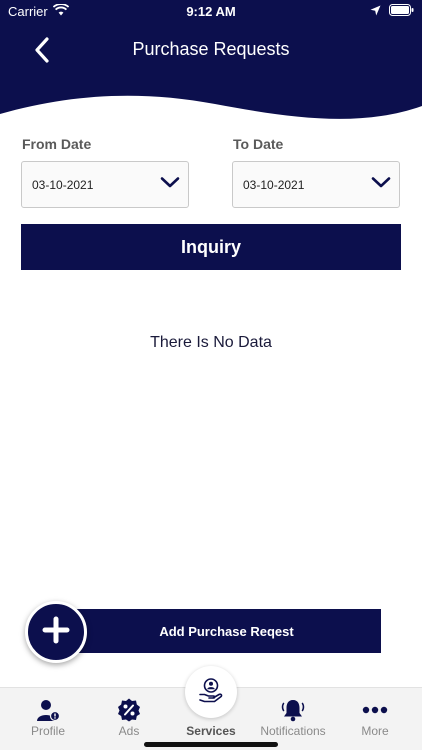 The width and height of the screenshot is (422, 750). I want to click on home-indicator, so click(211, 744).